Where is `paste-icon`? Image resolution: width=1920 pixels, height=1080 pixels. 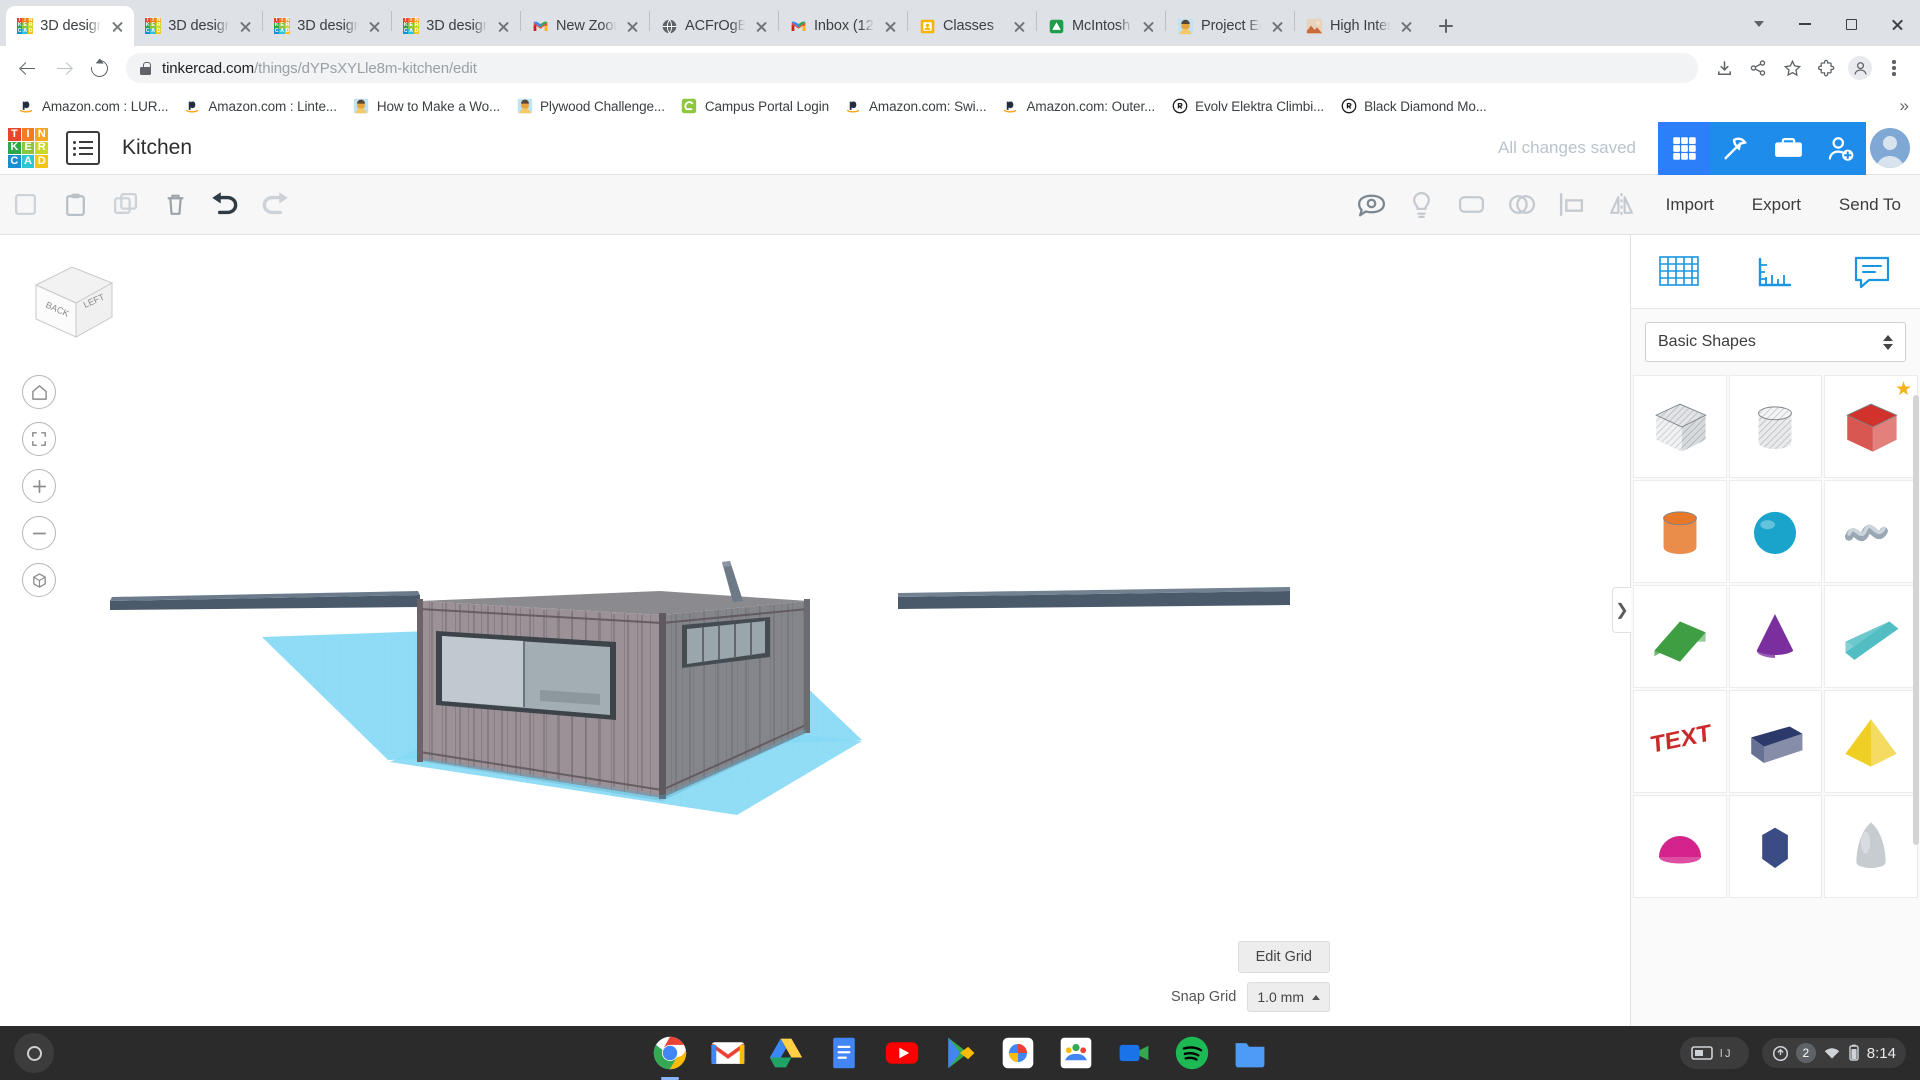 paste-icon is located at coordinates (75, 205).